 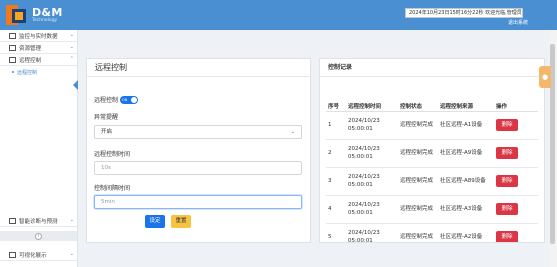 I want to click on alert-label: 异常提醒, so click(x=106, y=117).